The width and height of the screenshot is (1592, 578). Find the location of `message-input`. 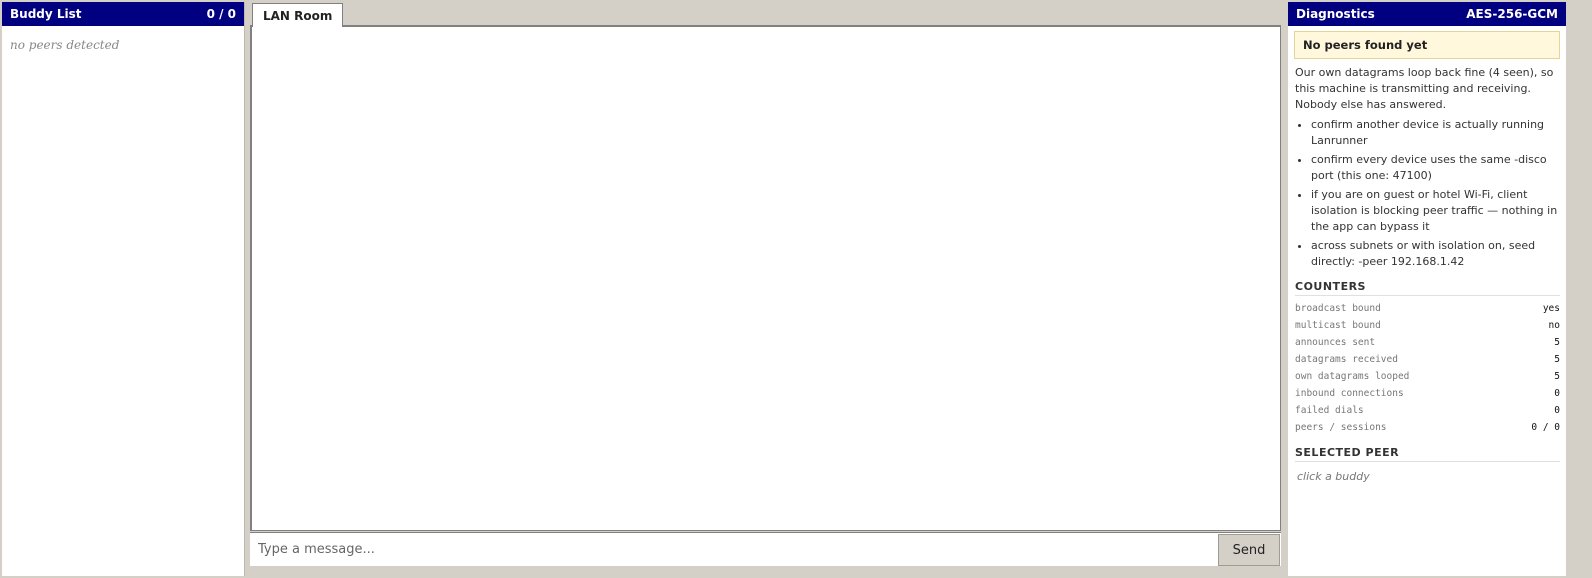

message-input is located at coordinates (733, 549).